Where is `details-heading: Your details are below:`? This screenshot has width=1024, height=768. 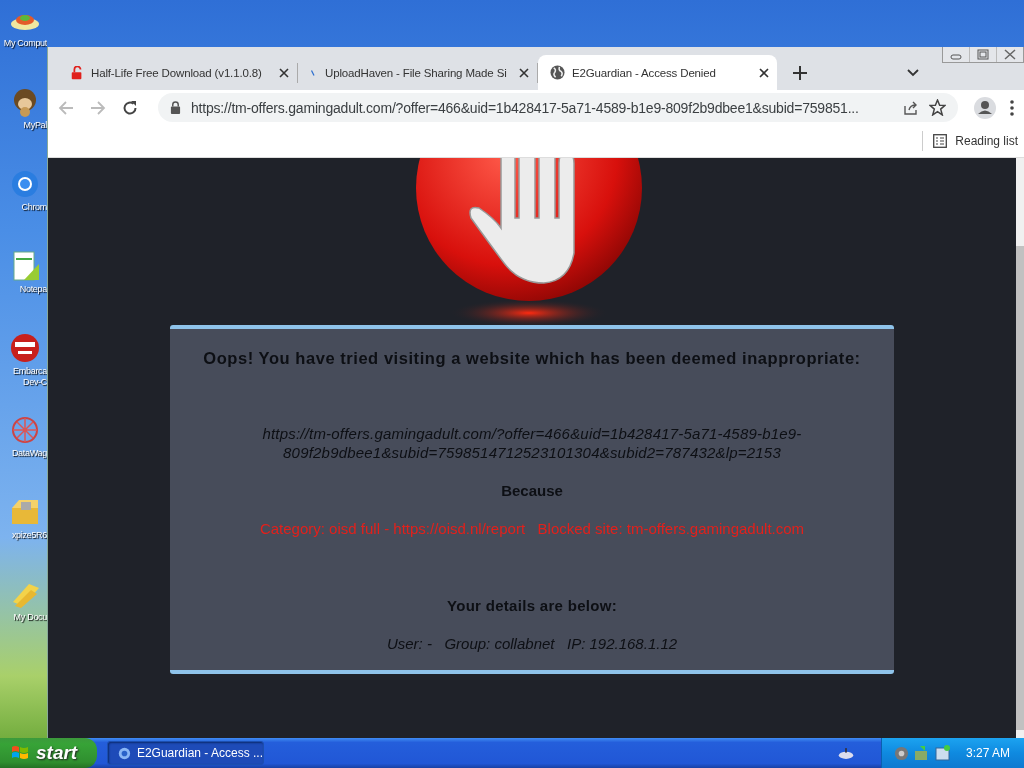
details-heading: Your details are below: is located at coordinates (532, 605).